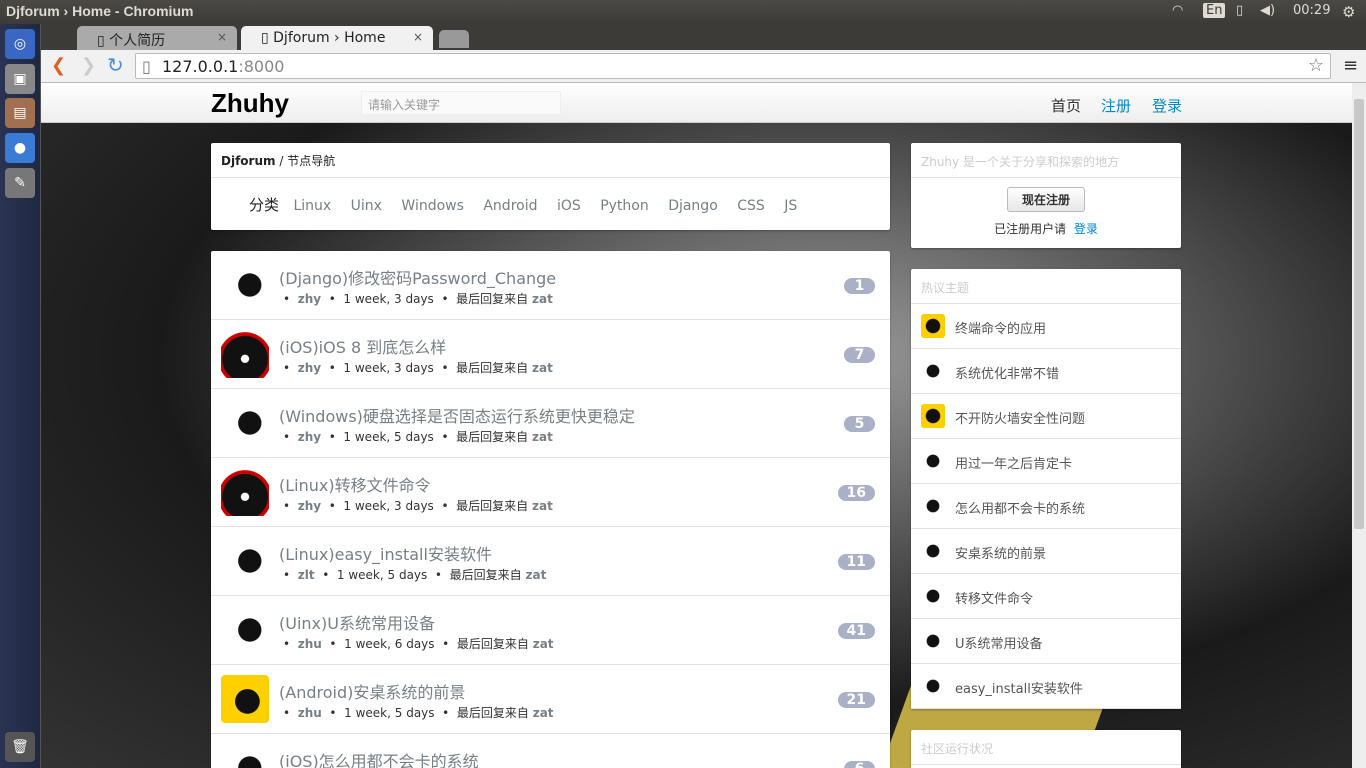  What do you see at coordinates (1013, 462) in the screenshot?
I see `hot-topic-title: 用过一年之后肯定卡` at bounding box center [1013, 462].